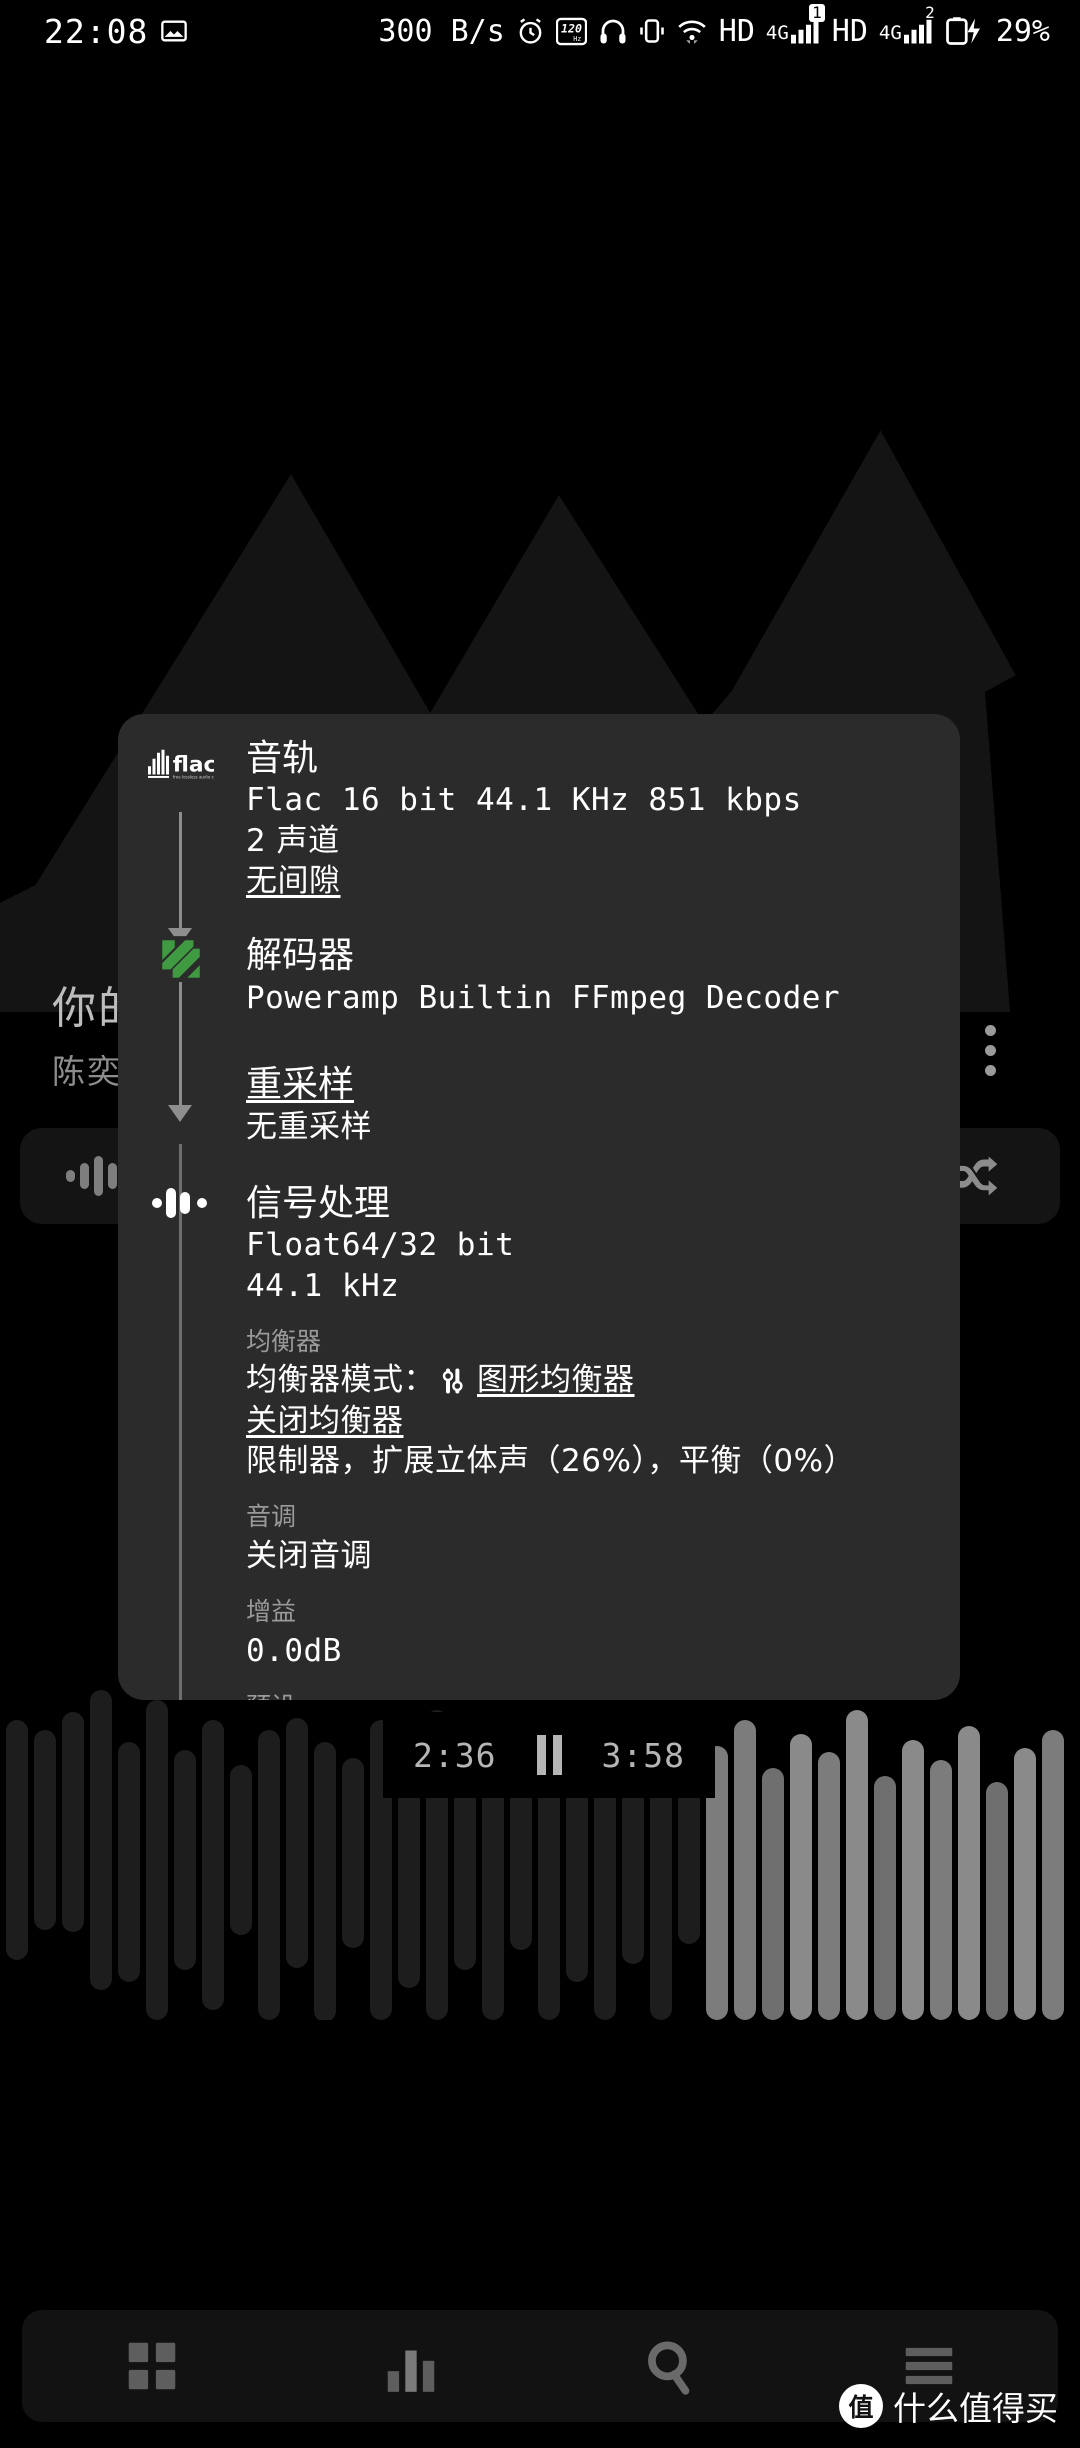  I want to click on eq-toggle-link: 关闭均衡器, so click(591, 1421).